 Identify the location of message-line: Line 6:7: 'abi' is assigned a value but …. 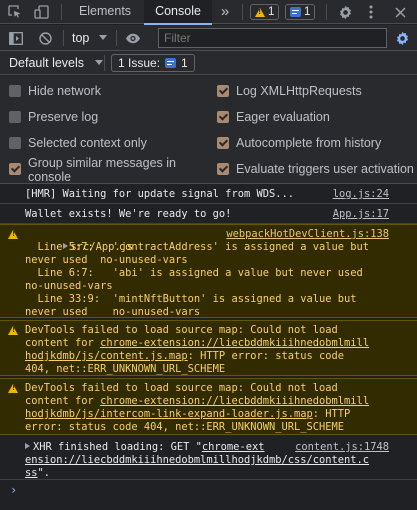
(194, 273).